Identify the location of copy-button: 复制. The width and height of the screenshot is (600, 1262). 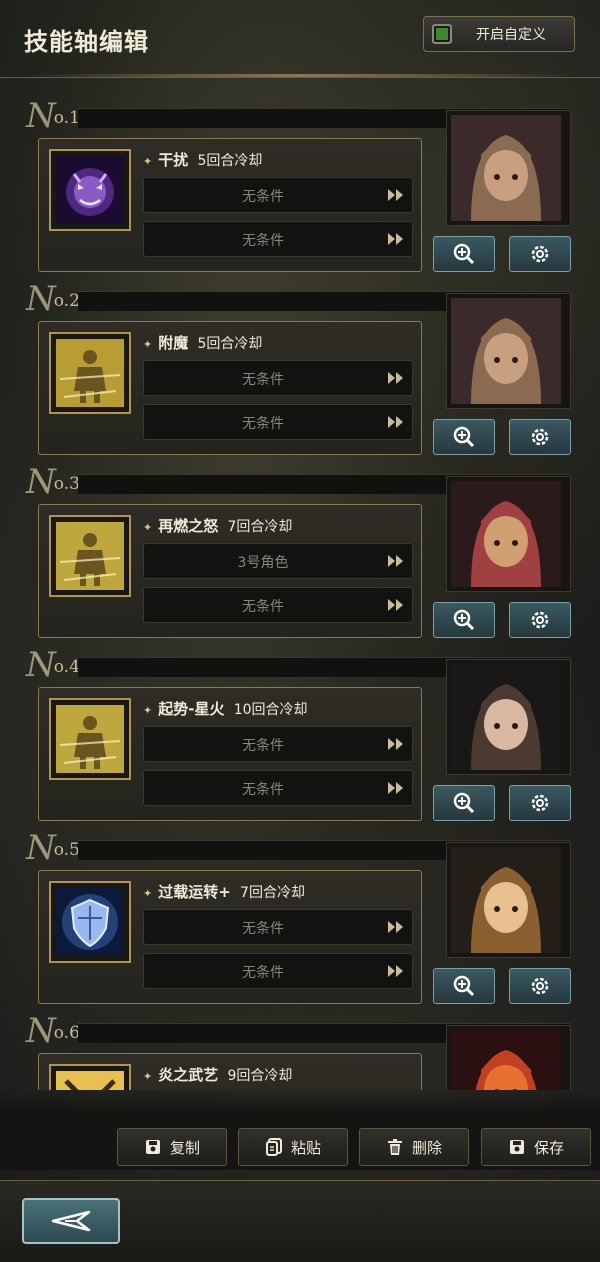
(172, 1147).